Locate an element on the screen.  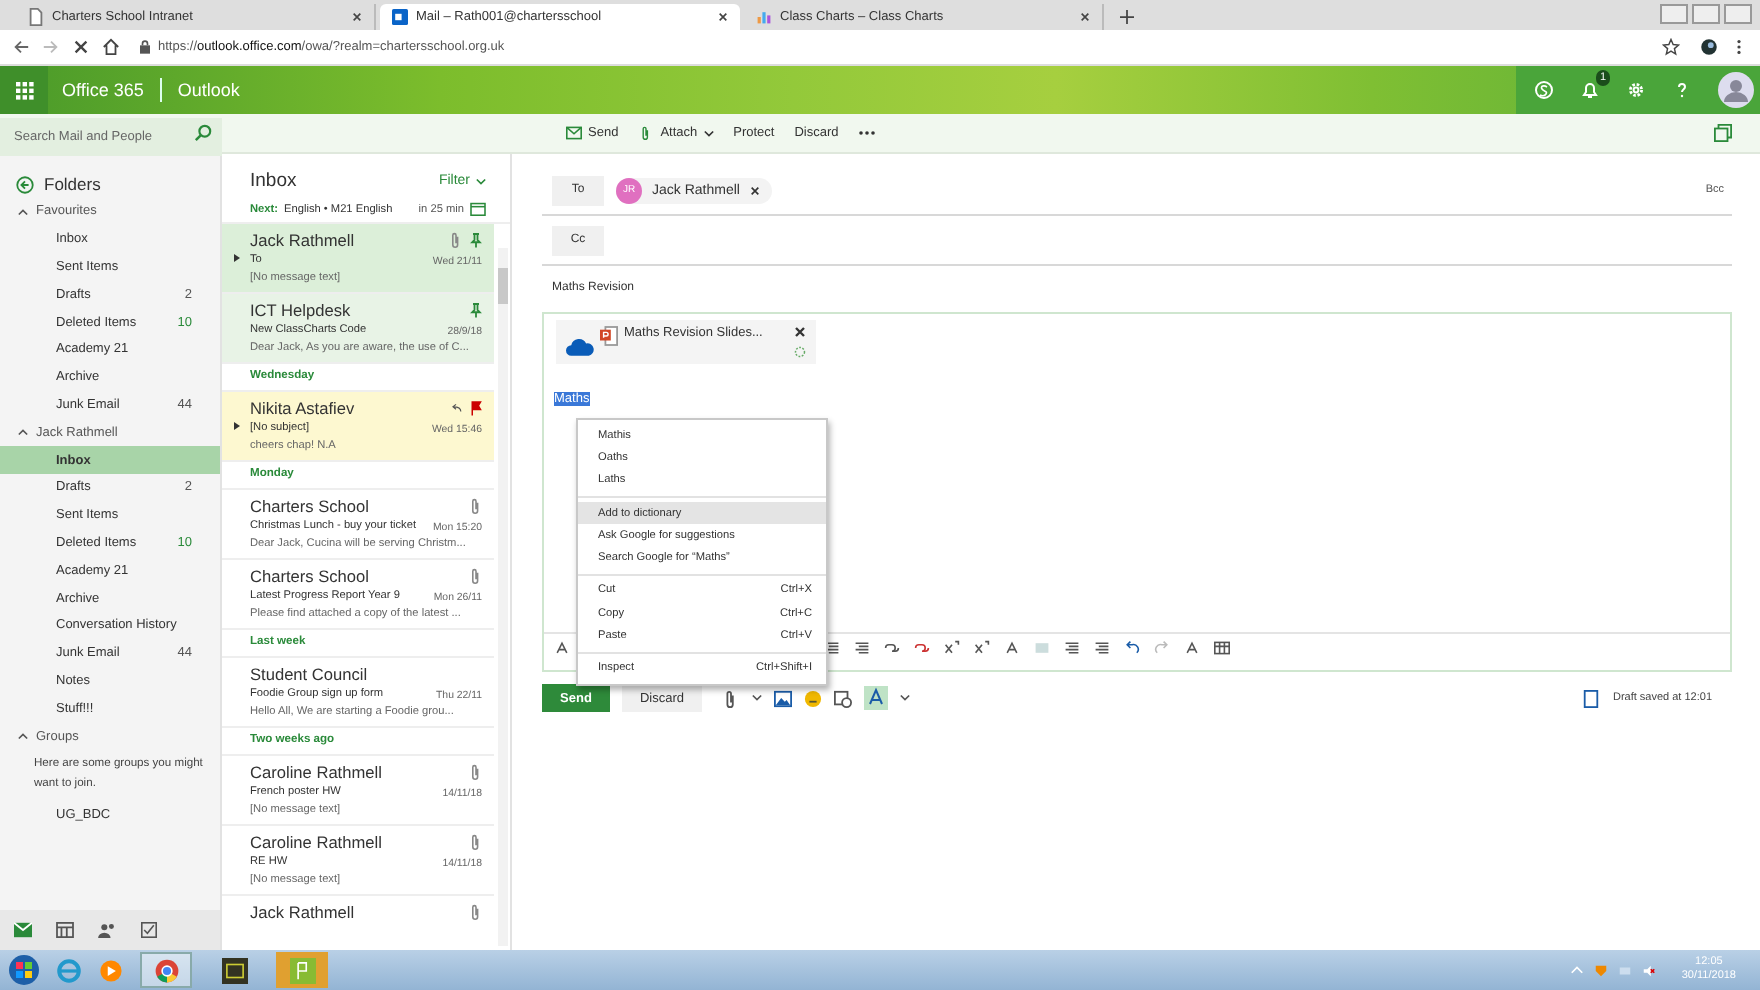
rtl-format-icon is located at coordinates (1102, 648).